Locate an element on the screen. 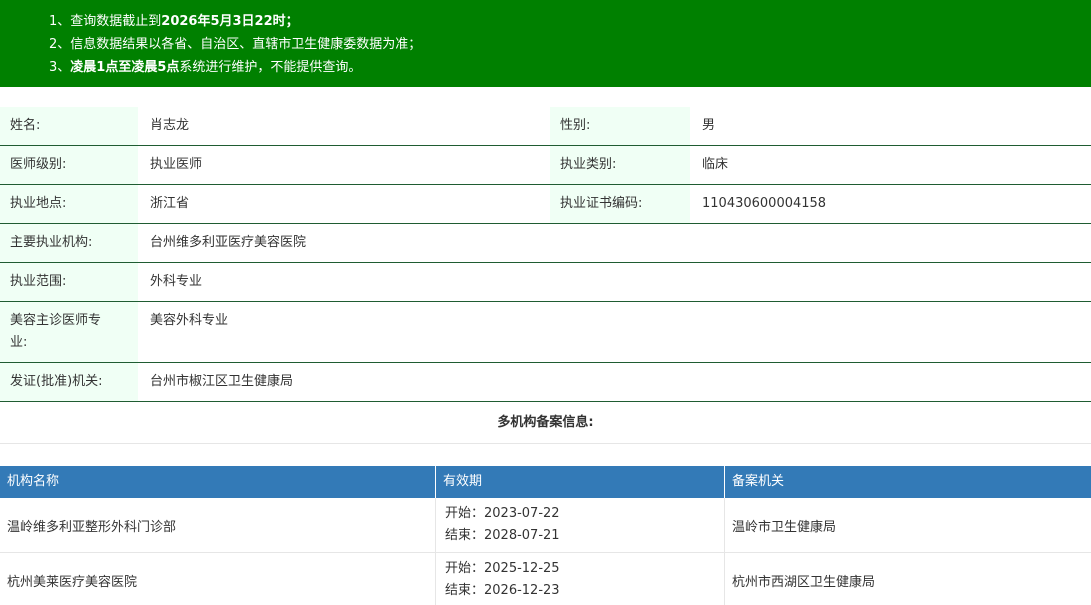  notice-text: 3、 is located at coordinates (60, 67).